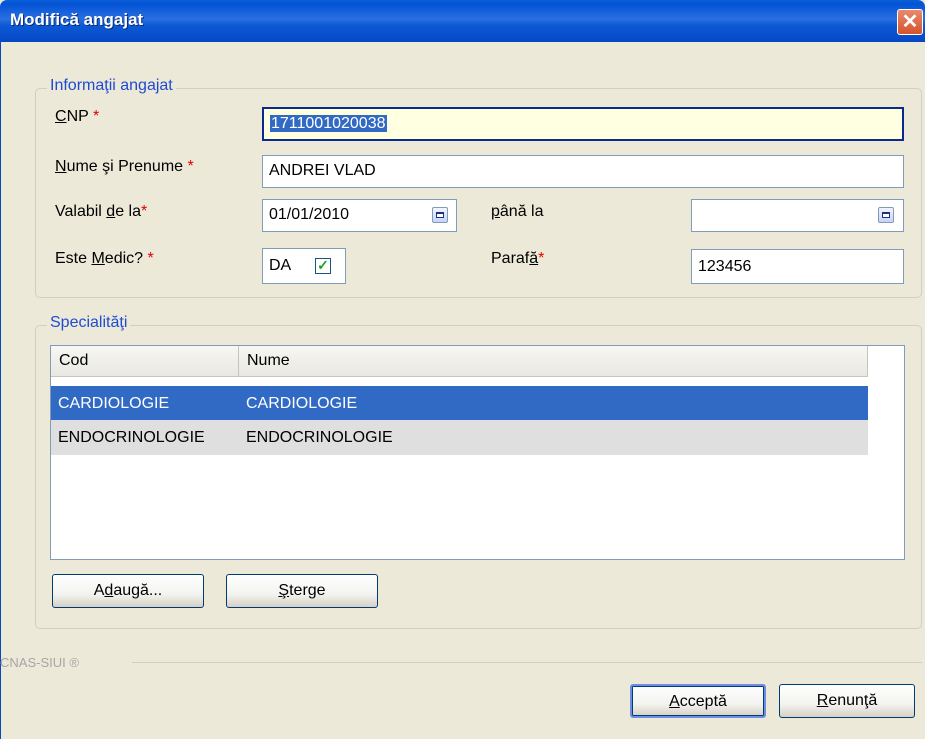  Describe the element at coordinates (797, 266) in the screenshot. I see `parafa-input: 123456` at that location.